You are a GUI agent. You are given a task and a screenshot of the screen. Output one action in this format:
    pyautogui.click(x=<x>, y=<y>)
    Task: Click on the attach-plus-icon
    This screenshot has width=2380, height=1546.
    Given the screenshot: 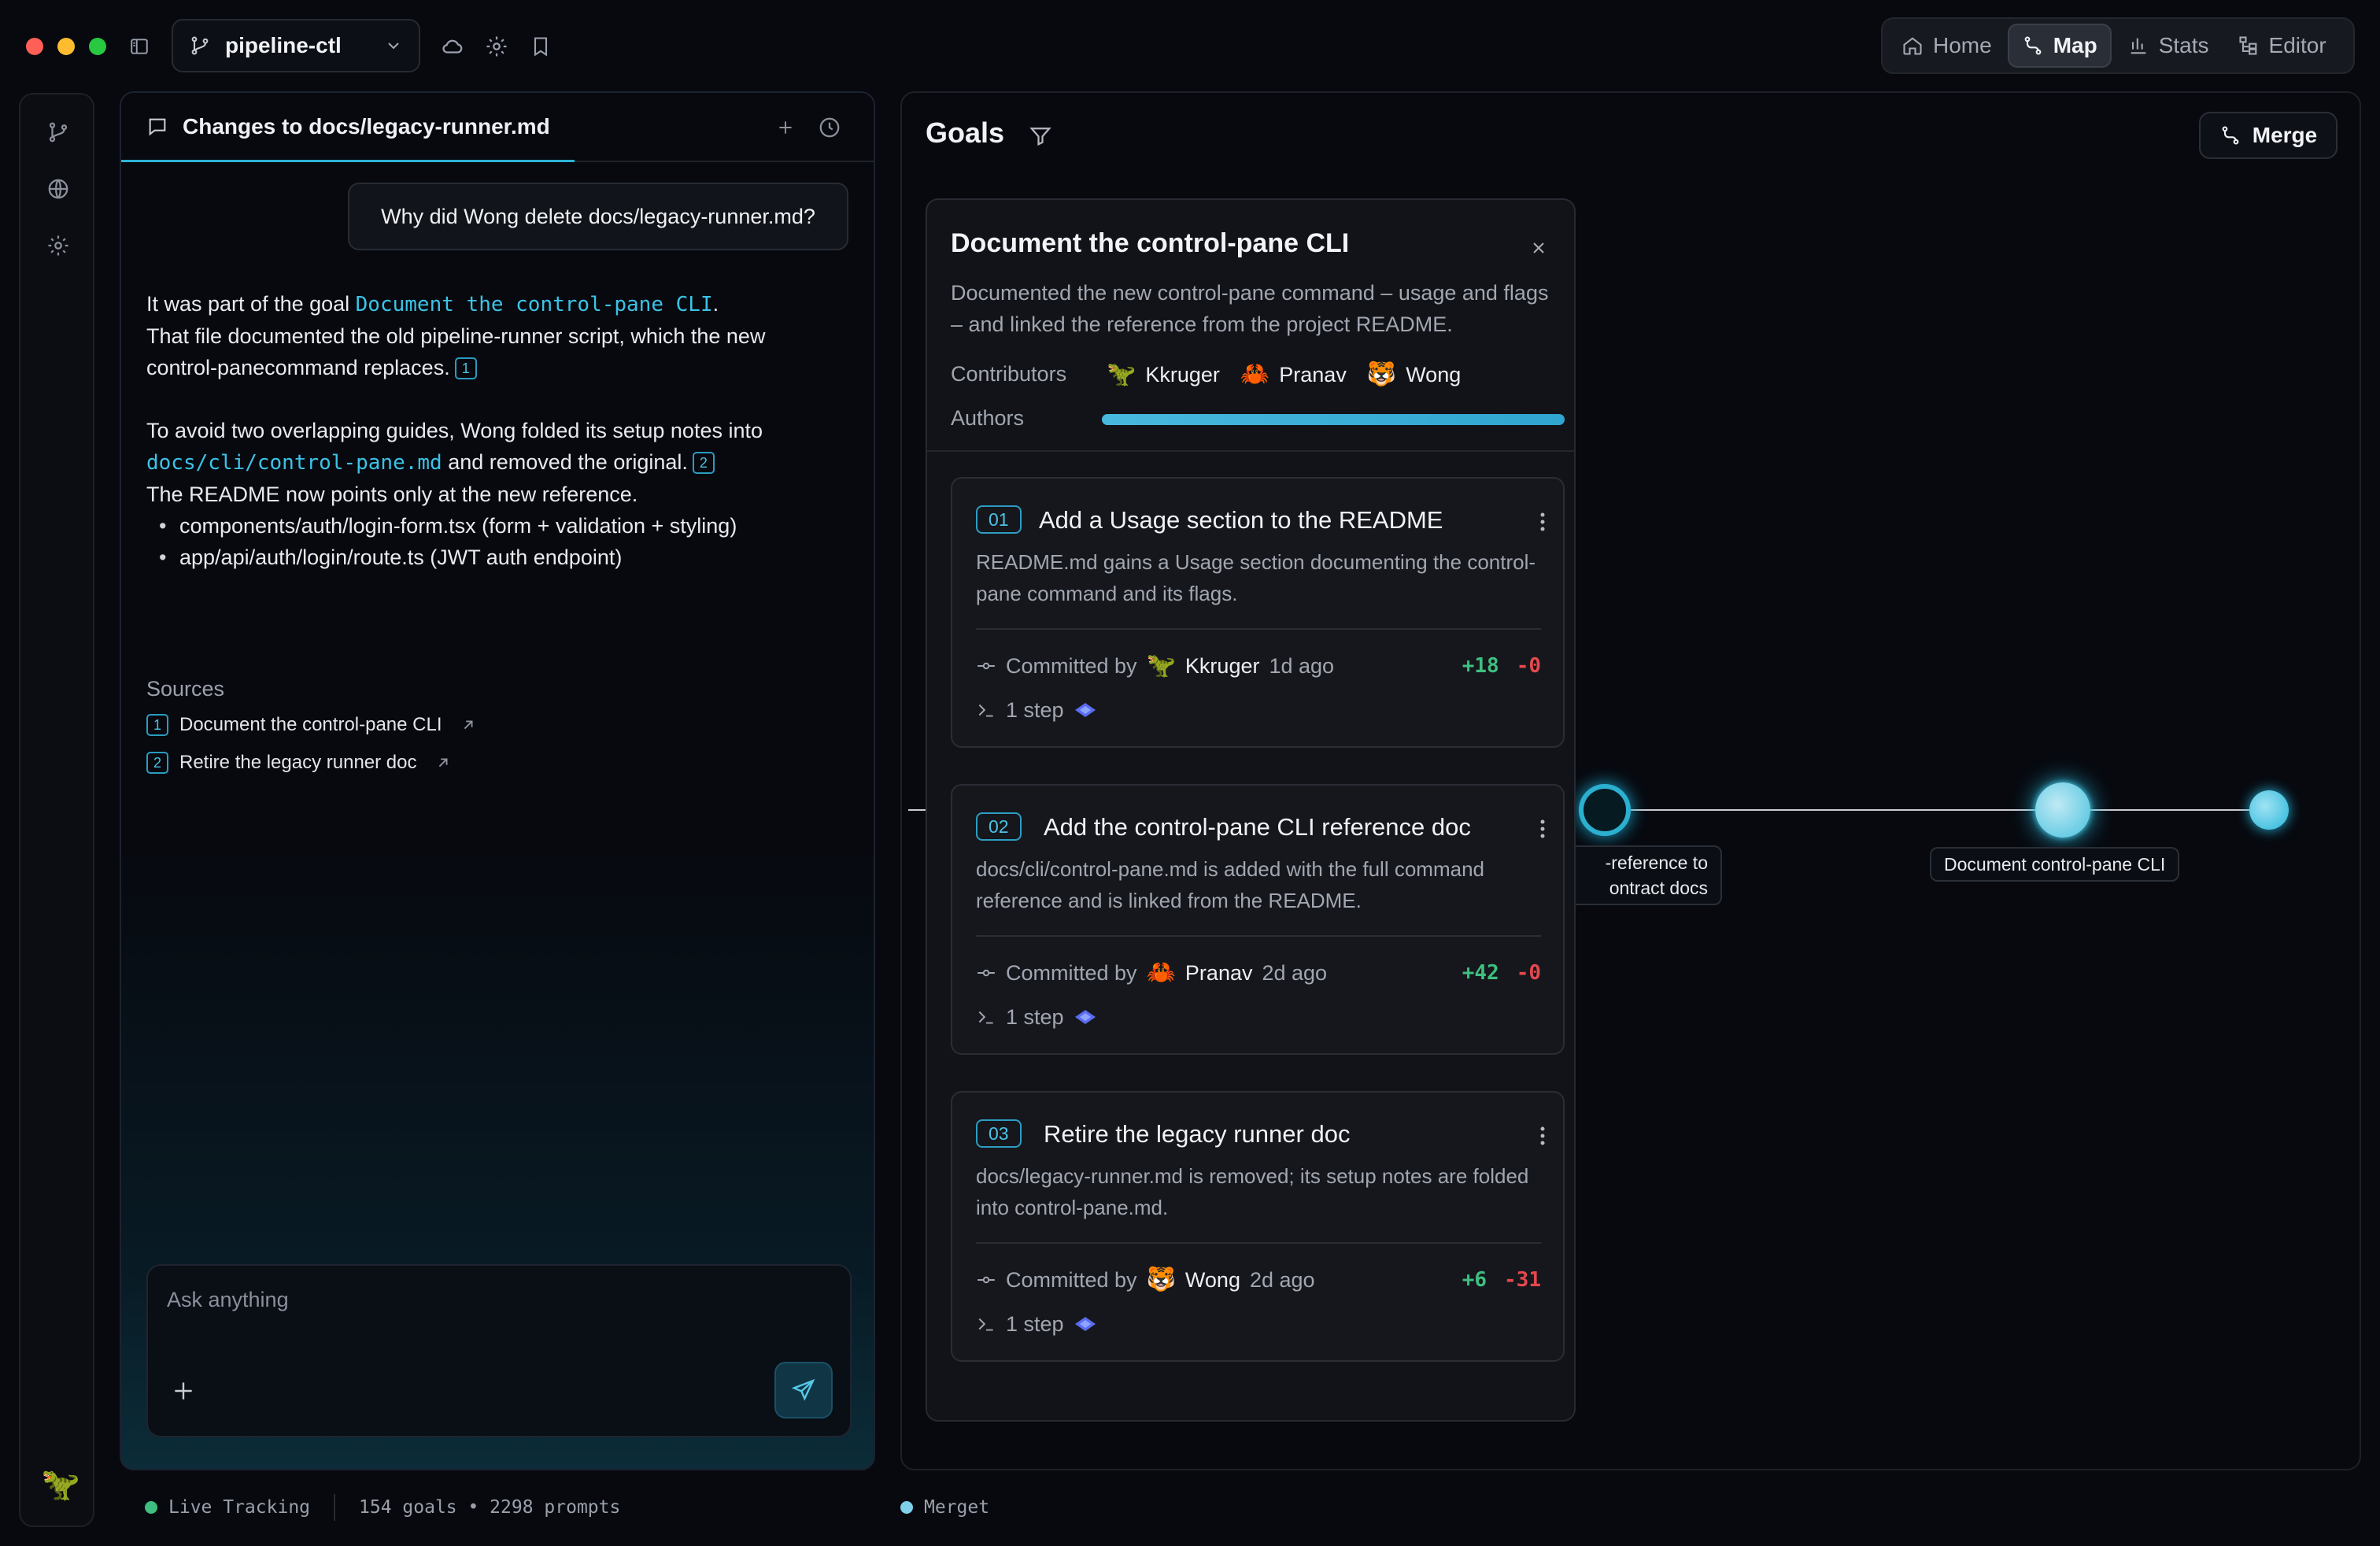 What is the action you would take?
    pyautogui.click(x=183, y=1390)
    